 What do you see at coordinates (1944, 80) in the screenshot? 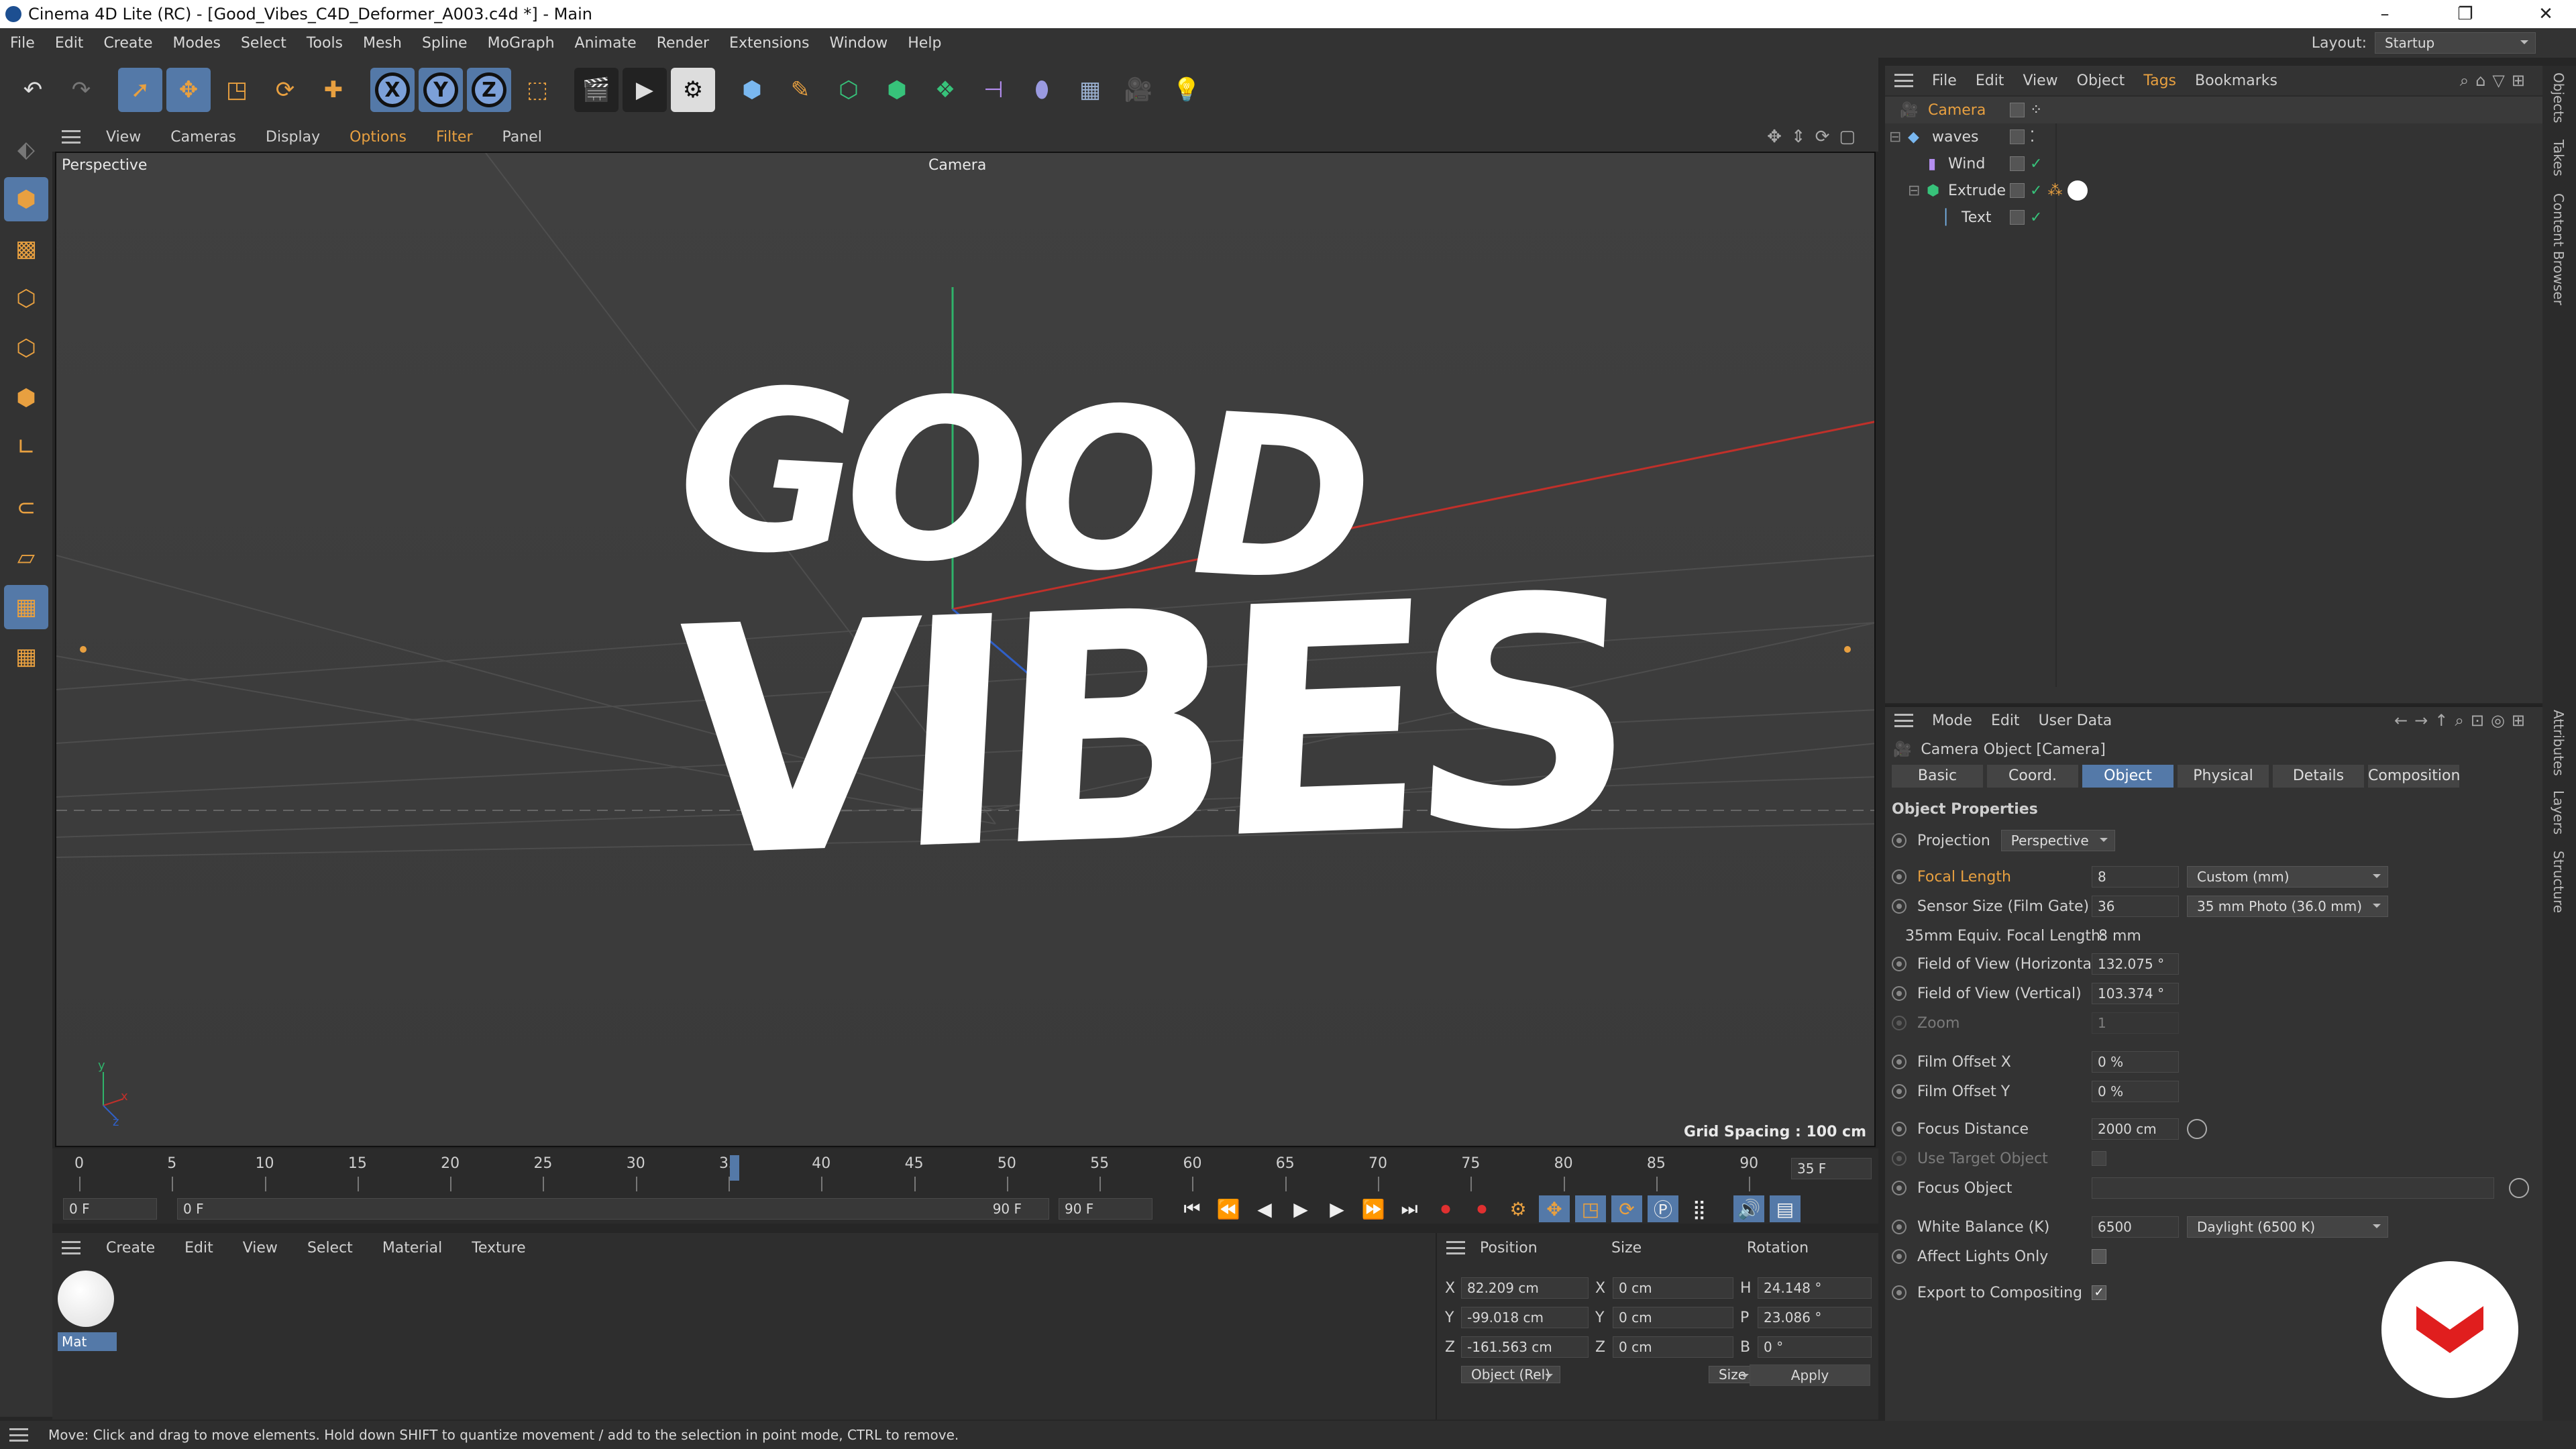
I see `object-menu-file: File` at bounding box center [1944, 80].